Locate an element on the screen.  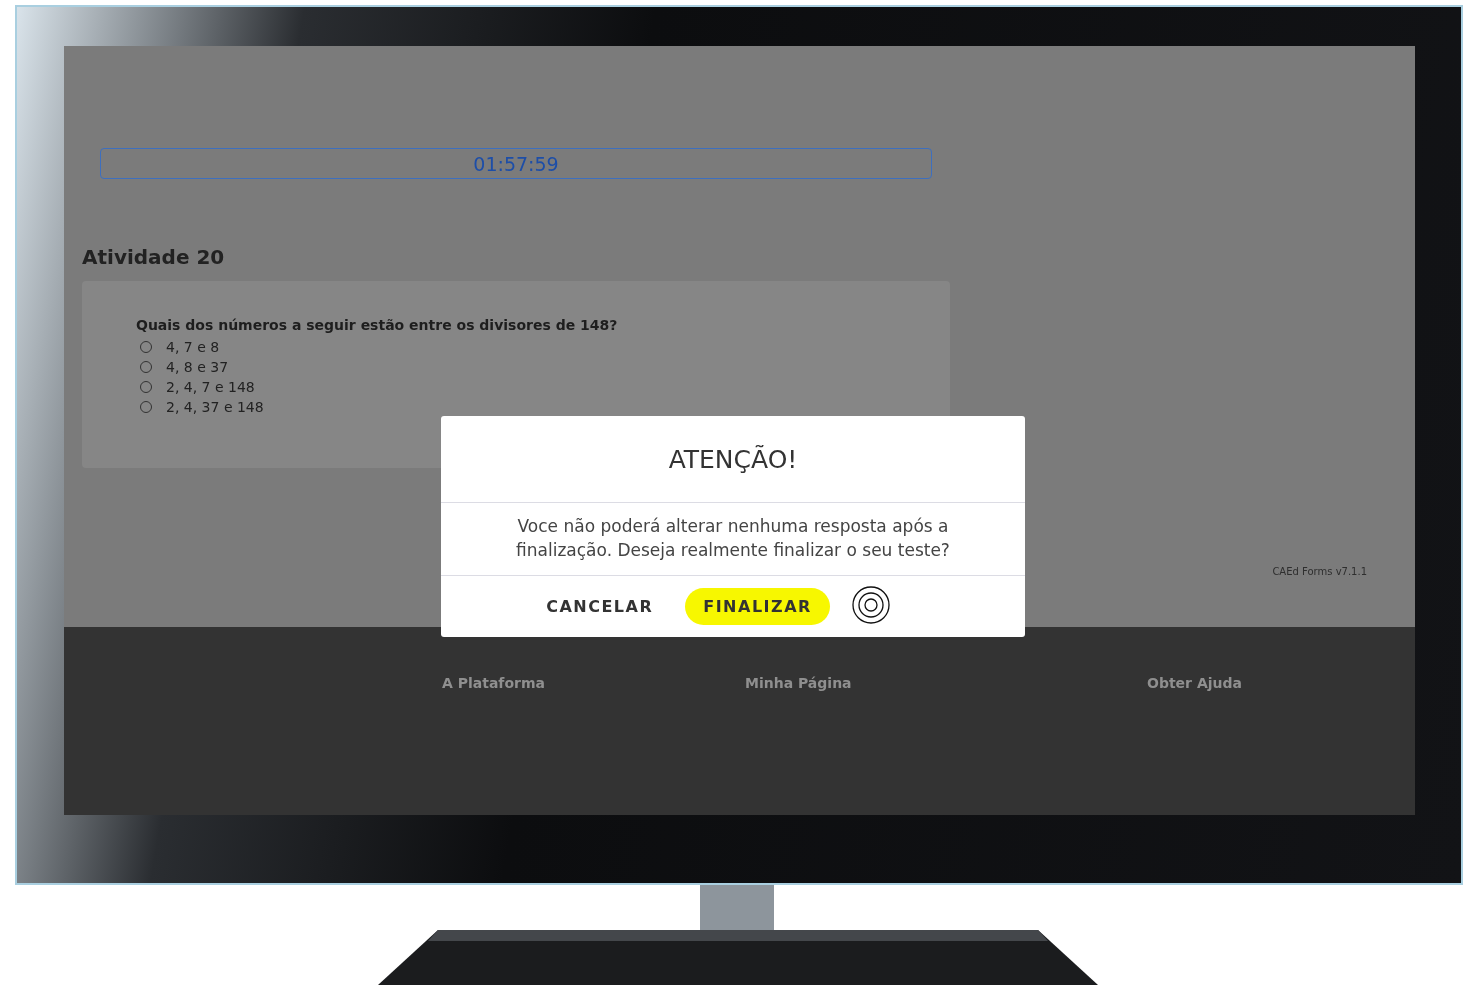
option-label: 4, 7 e 8 is located at coordinates (193, 347).